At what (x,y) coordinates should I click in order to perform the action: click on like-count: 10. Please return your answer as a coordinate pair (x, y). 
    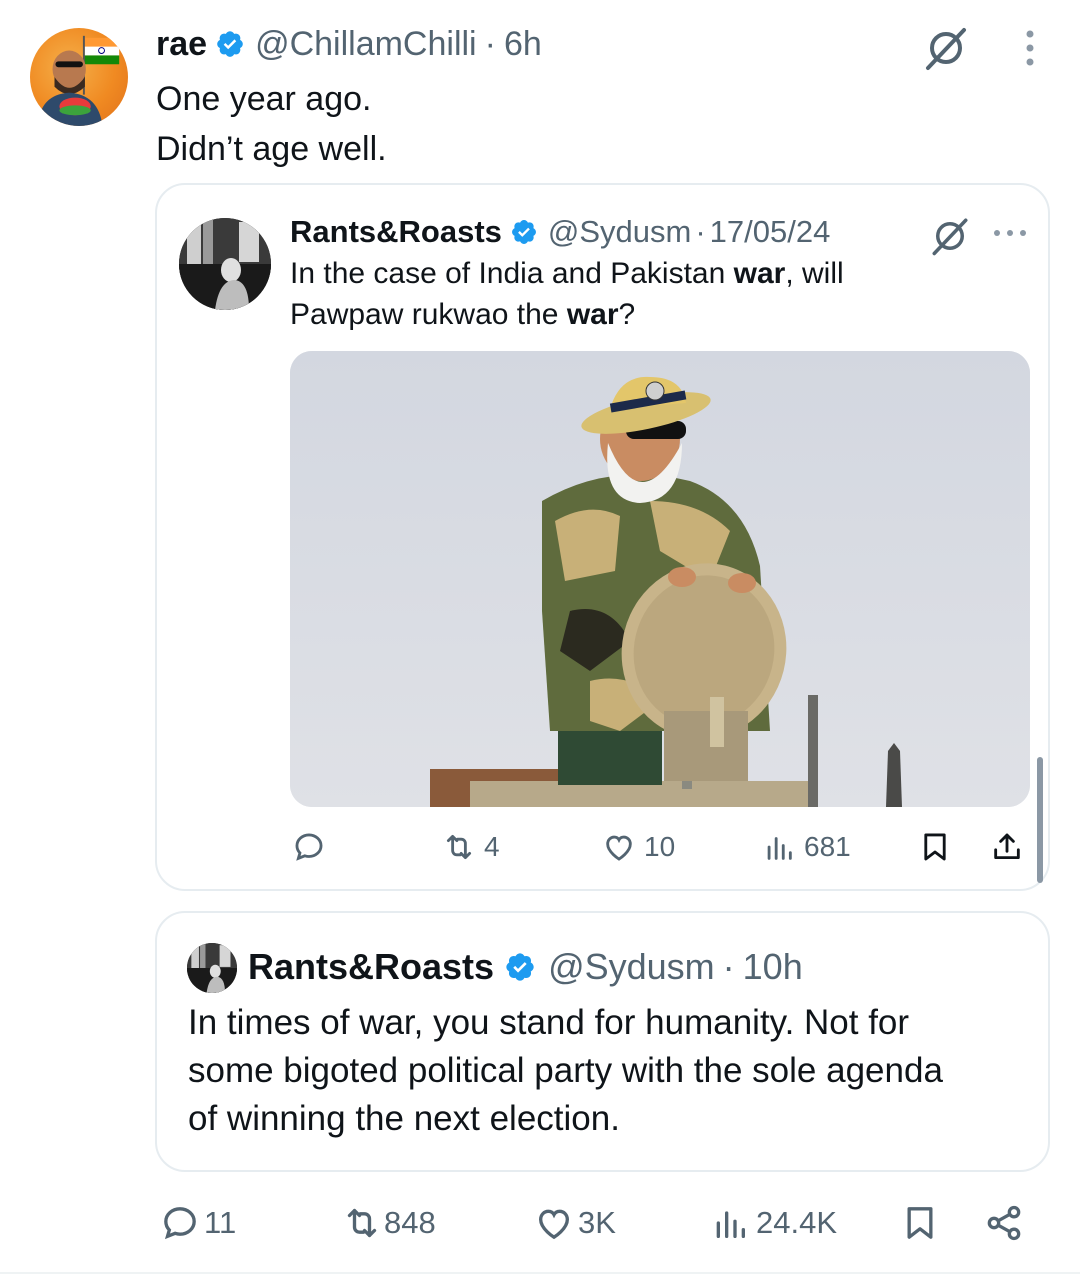
    Looking at the image, I should click on (660, 846).